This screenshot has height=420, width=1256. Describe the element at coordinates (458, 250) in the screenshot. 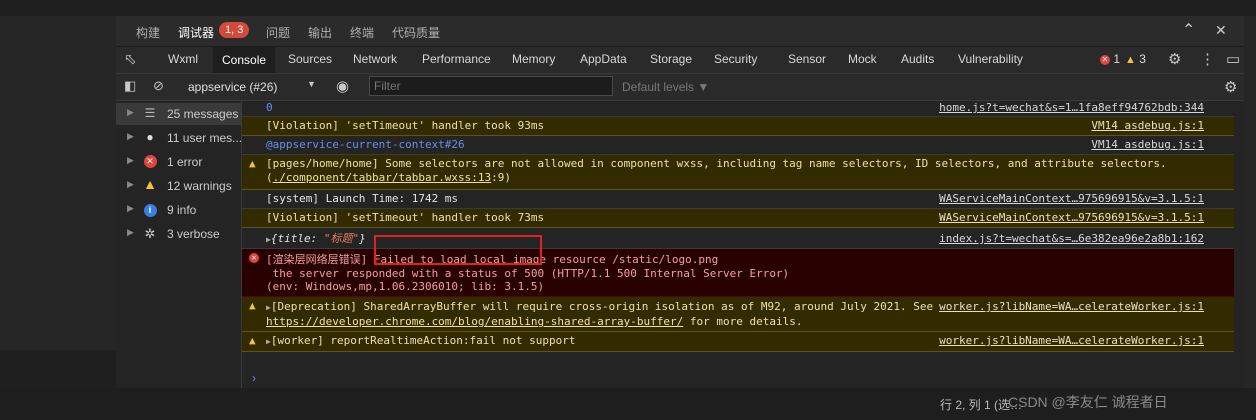

I see `highlight-box` at that location.